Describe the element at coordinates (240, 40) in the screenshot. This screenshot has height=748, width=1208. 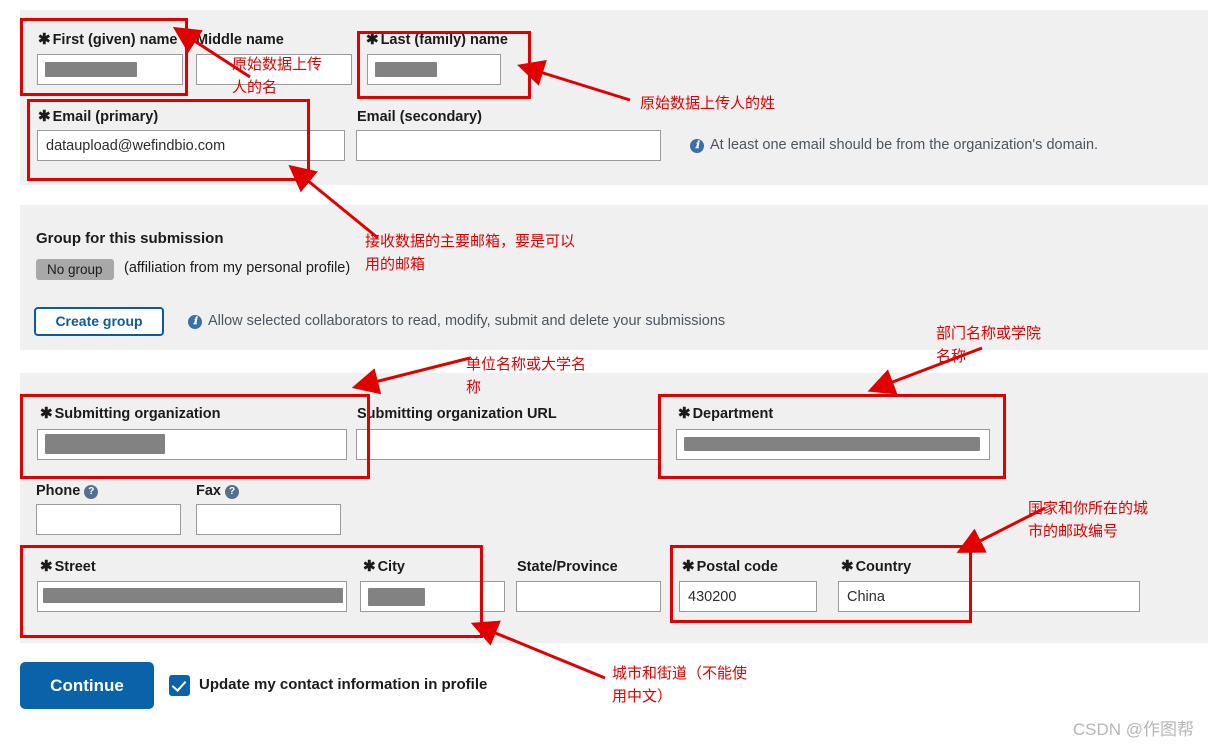
I see `middle-name-label: Middle name` at that location.